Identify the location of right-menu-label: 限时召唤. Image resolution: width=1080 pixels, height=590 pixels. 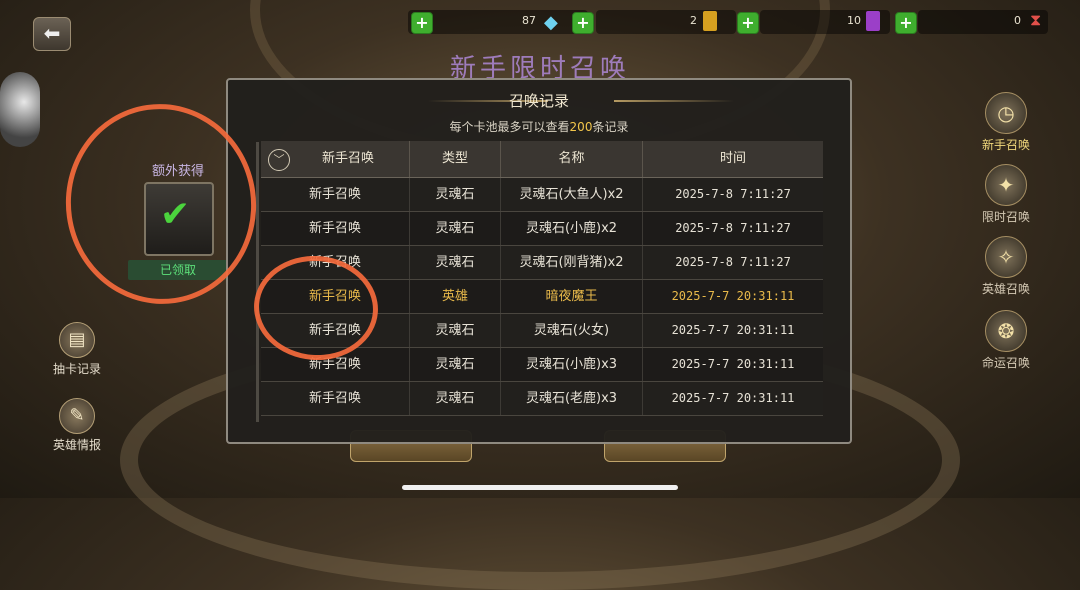
(1005, 217).